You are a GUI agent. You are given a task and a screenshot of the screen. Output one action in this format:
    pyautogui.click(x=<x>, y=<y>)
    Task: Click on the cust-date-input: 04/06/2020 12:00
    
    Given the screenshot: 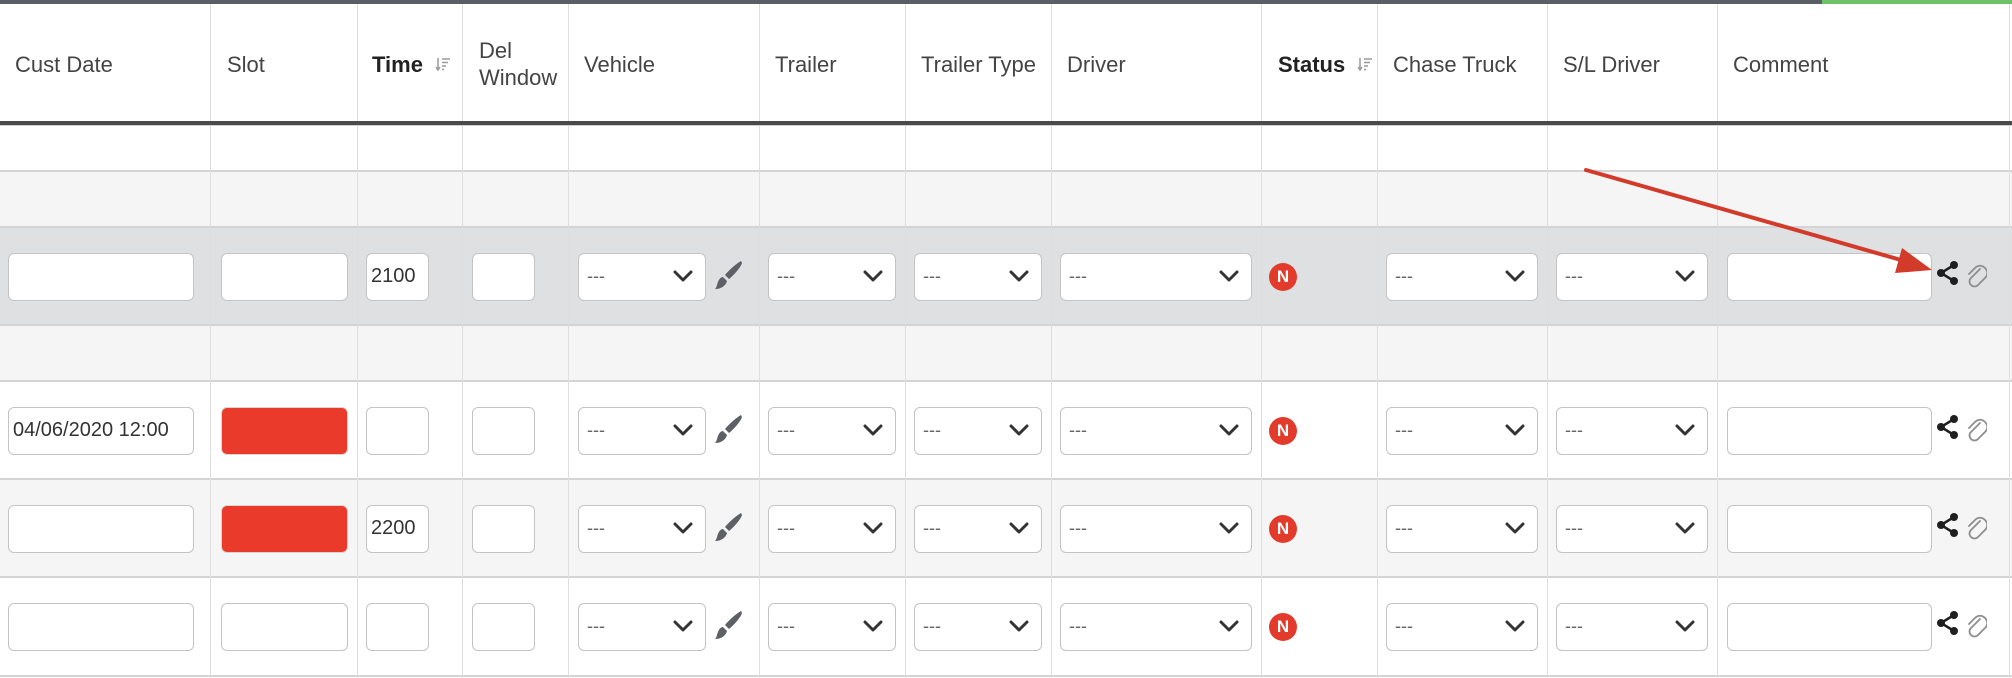 What is the action you would take?
    pyautogui.click(x=101, y=431)
    